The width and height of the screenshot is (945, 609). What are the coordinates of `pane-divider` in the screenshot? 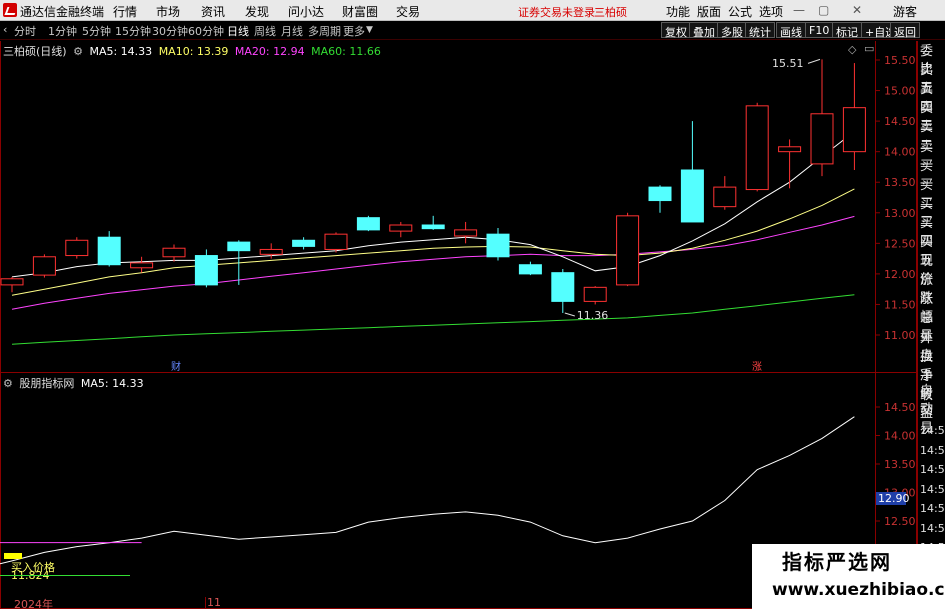 It's located at (458, 372).